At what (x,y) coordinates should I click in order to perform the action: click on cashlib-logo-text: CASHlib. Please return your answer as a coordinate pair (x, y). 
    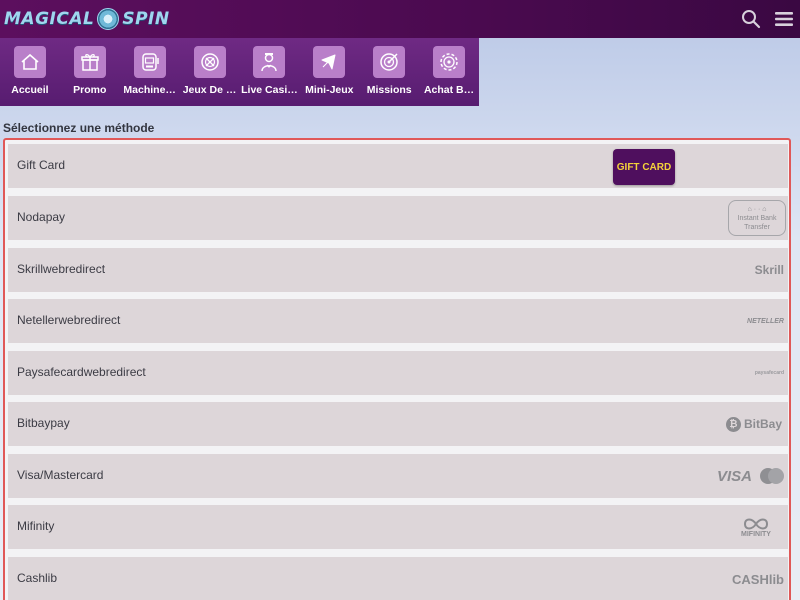
    Looking at the image, I should click on (758, 579).